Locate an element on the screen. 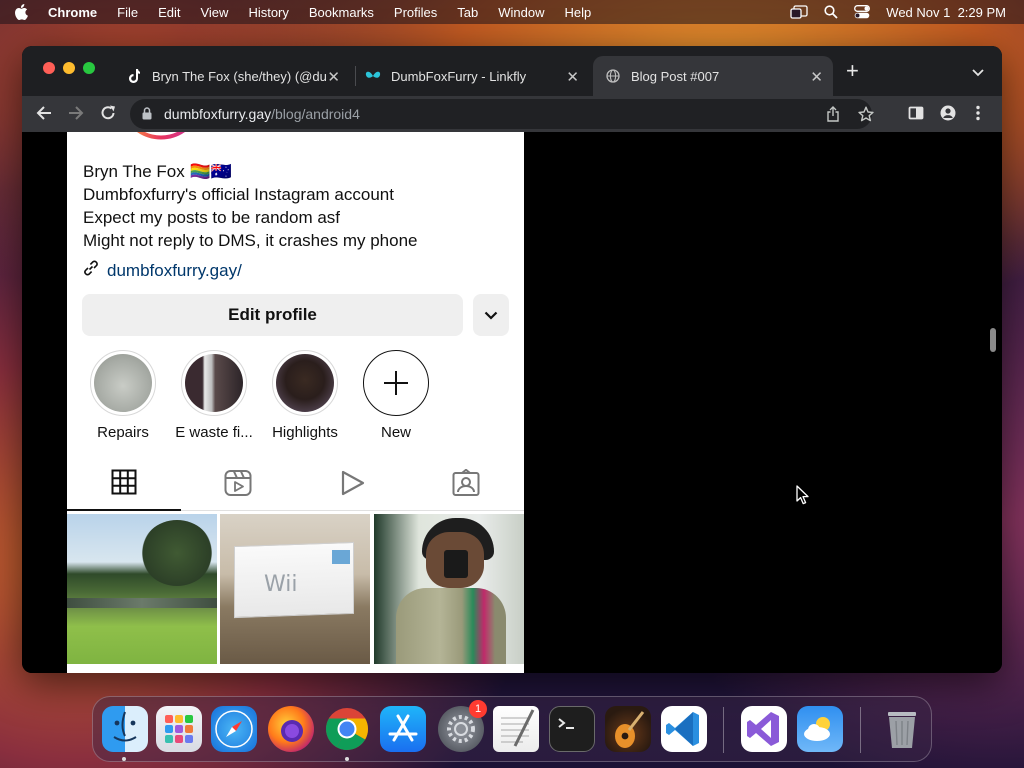 This screenshot has height=768, width=1024. linkfly-icon is located at coordinates (373, 76).